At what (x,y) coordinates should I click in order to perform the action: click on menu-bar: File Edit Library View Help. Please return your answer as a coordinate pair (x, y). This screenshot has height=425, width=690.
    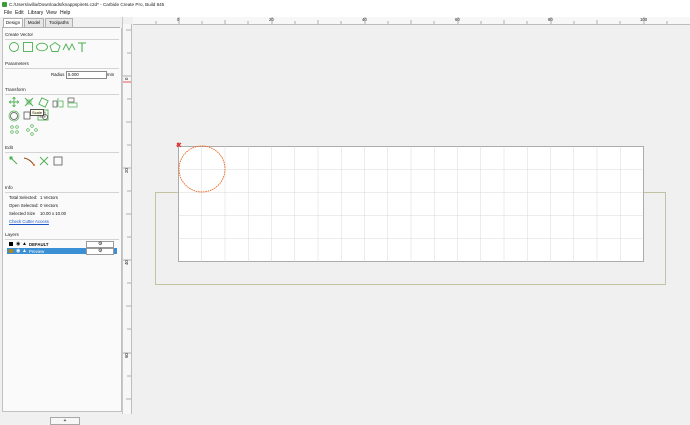
    Looking at the image, I should click on (345, 13).